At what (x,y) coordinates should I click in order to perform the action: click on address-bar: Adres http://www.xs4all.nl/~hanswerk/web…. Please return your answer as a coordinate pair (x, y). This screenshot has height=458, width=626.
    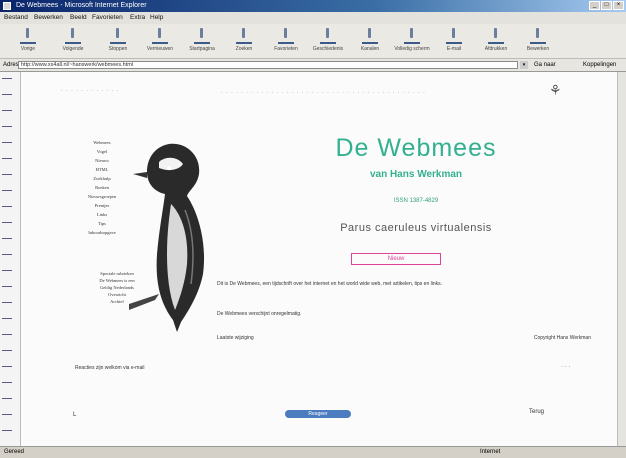
    Looking at the image, I should click on (313, 65).